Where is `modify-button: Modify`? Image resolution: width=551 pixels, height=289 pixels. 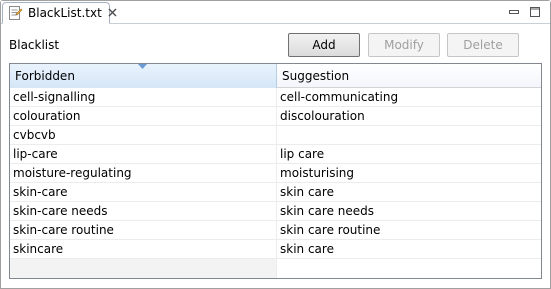
modify-button: Modify is located at coordinates (404, 45).